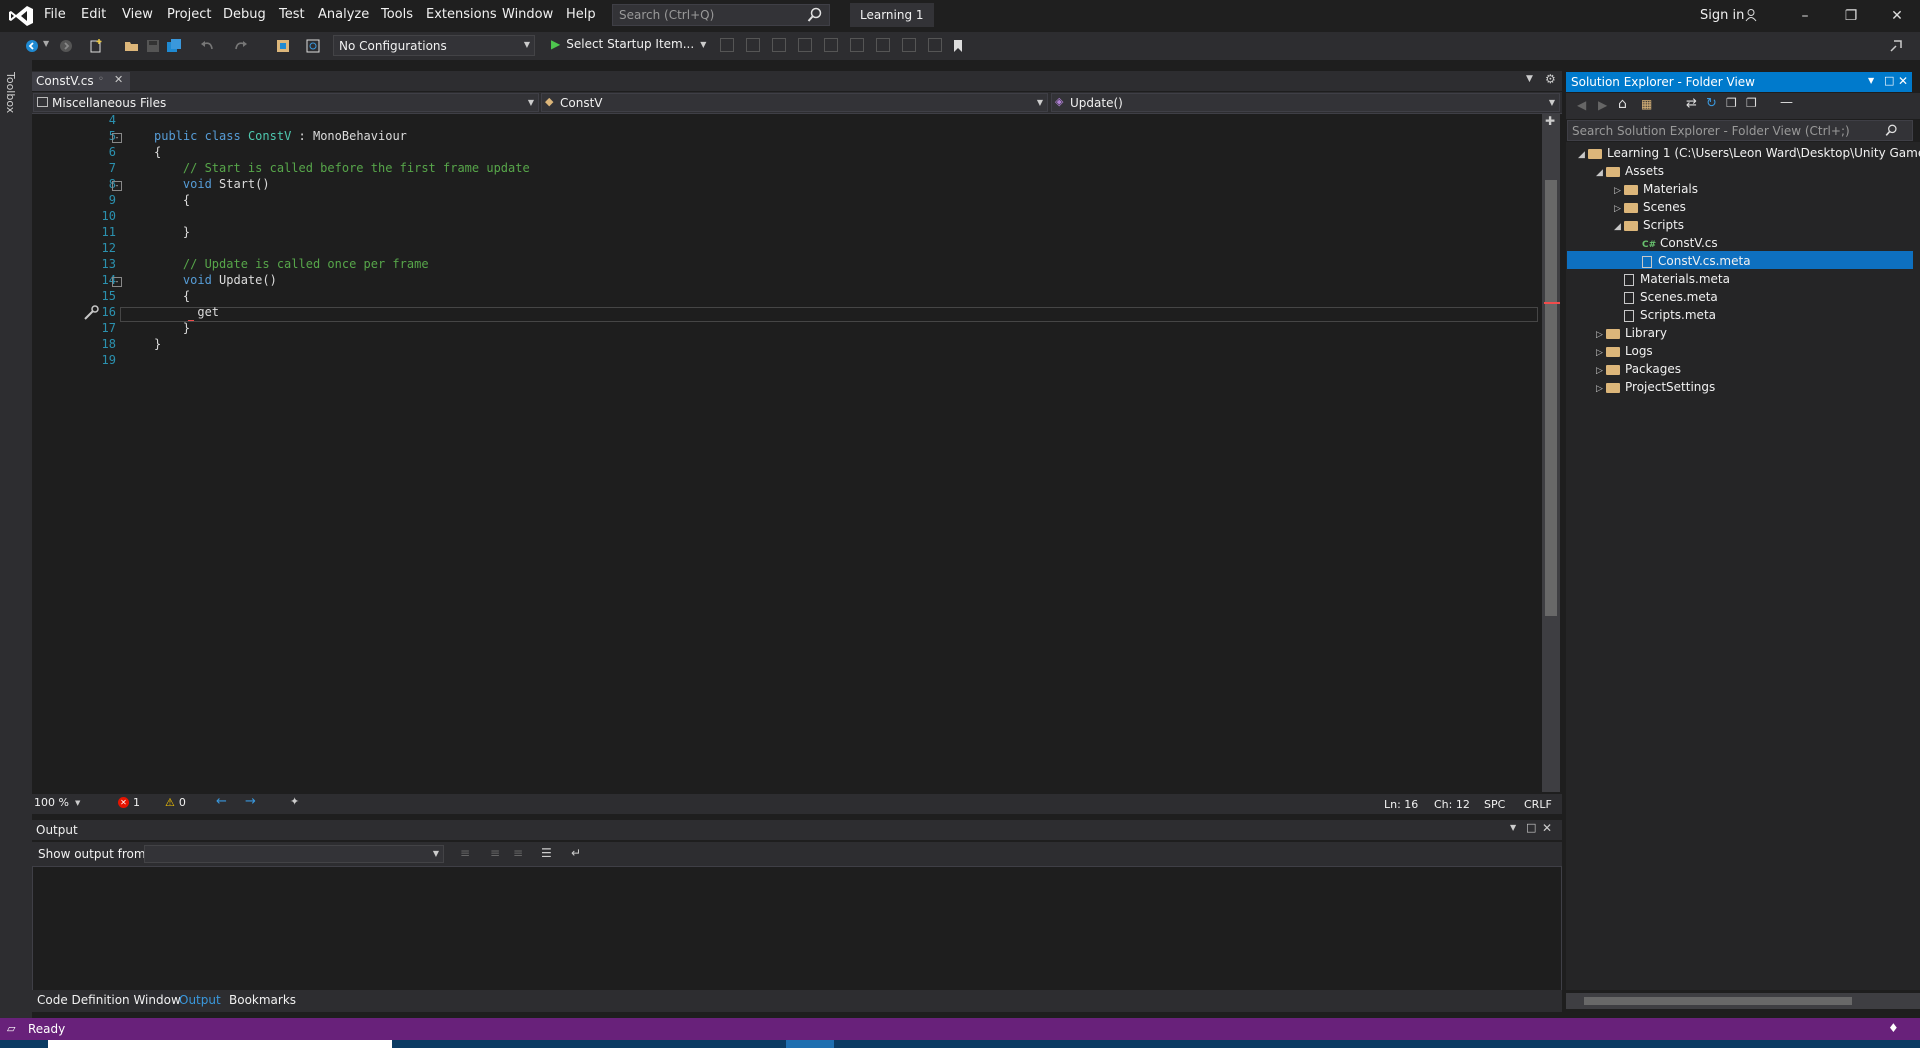  What do you see at coordinates (721, 15) in the screenshot?
I see `search-input: Search (Ctrl+Q)` at bounding box center [721, 15].